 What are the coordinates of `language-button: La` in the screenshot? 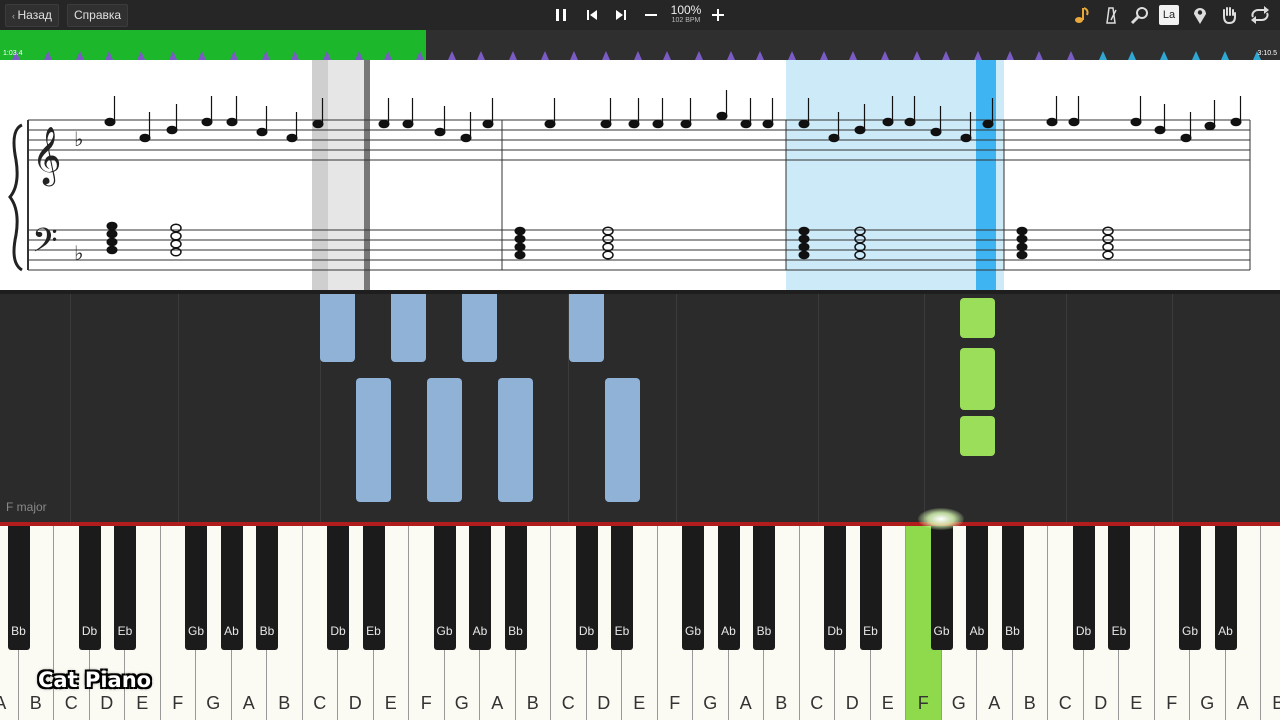 It's located at (1169, 15).